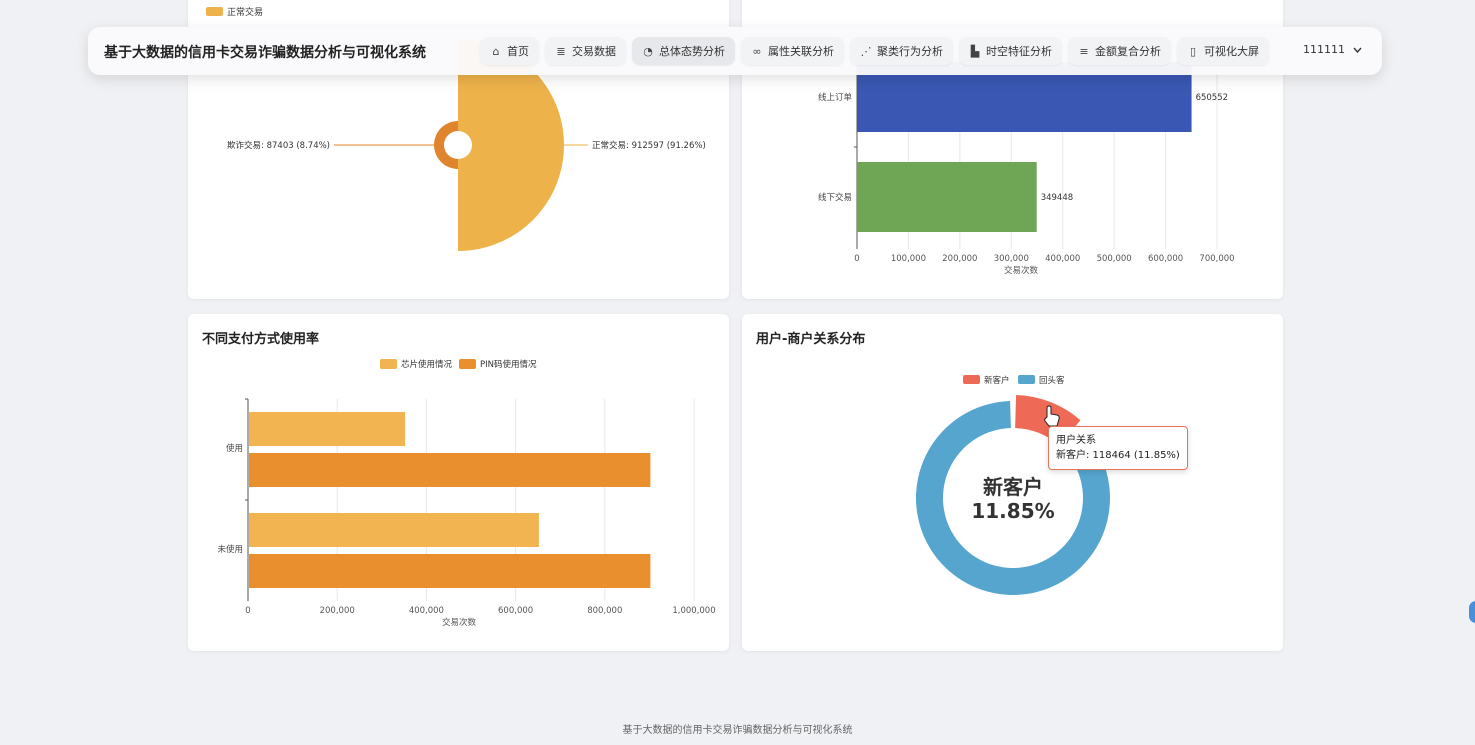 The width and height of the screenshot is (1475, 745). I want to click on x-tick-label: 300,000, so click(1011, 259).